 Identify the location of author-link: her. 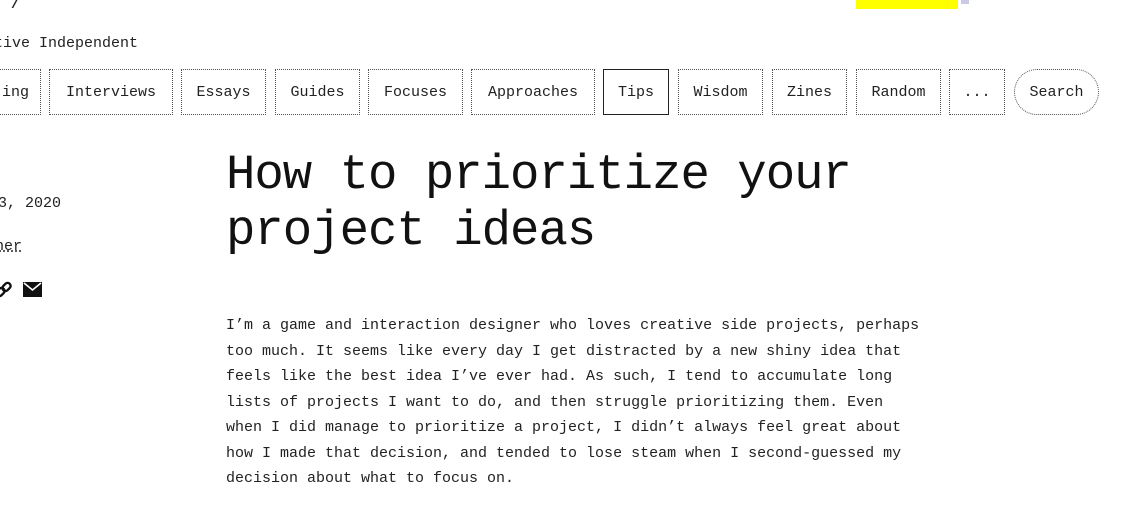
(11, 246).